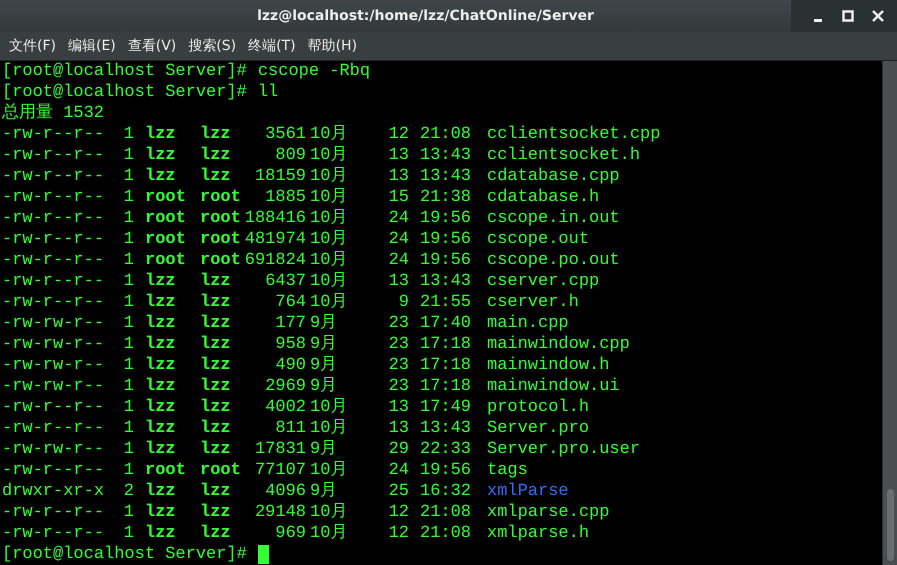  What do you see at coordinates (890, 525) in the screenshot?
I see `scrollbar-thumb` at bounding box center [890, 525].